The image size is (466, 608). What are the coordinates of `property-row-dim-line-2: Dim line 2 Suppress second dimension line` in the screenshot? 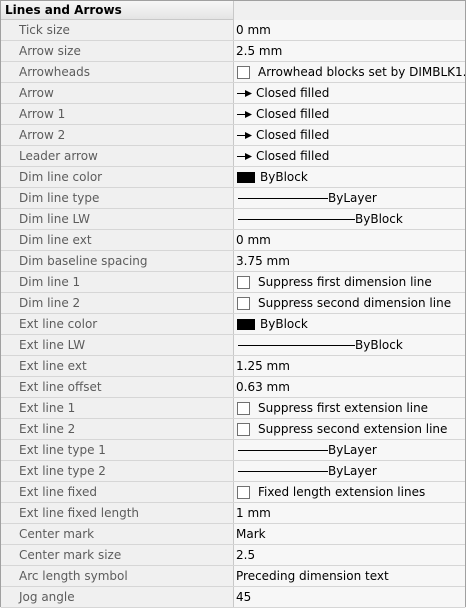 It's located at (233, 303).